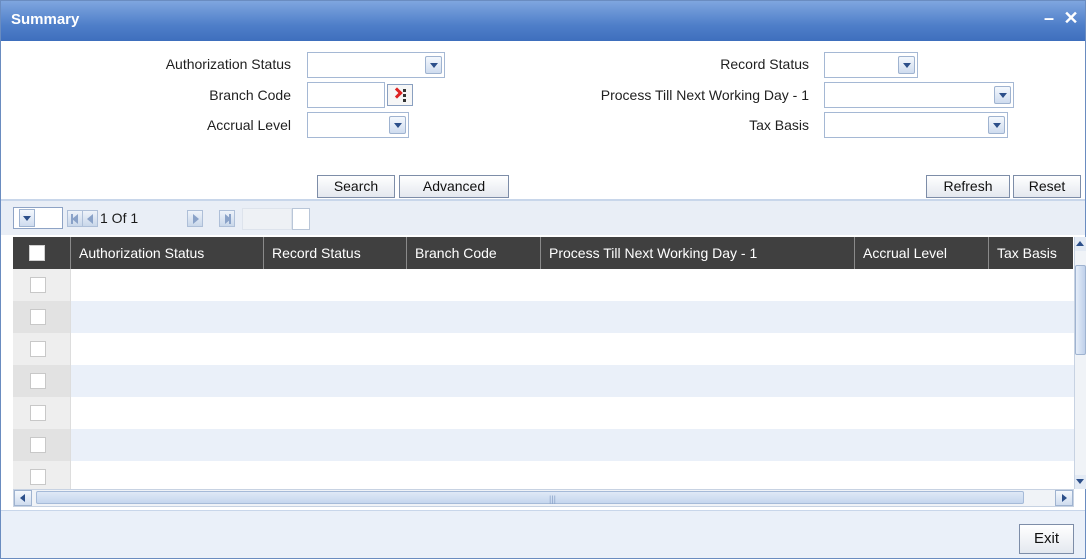 This screenshot has width=1086, height=559. What do you see at coordinates (916, 125) in the screenshot?
I see `tax-basis-select` at bounding box center [916, 125].